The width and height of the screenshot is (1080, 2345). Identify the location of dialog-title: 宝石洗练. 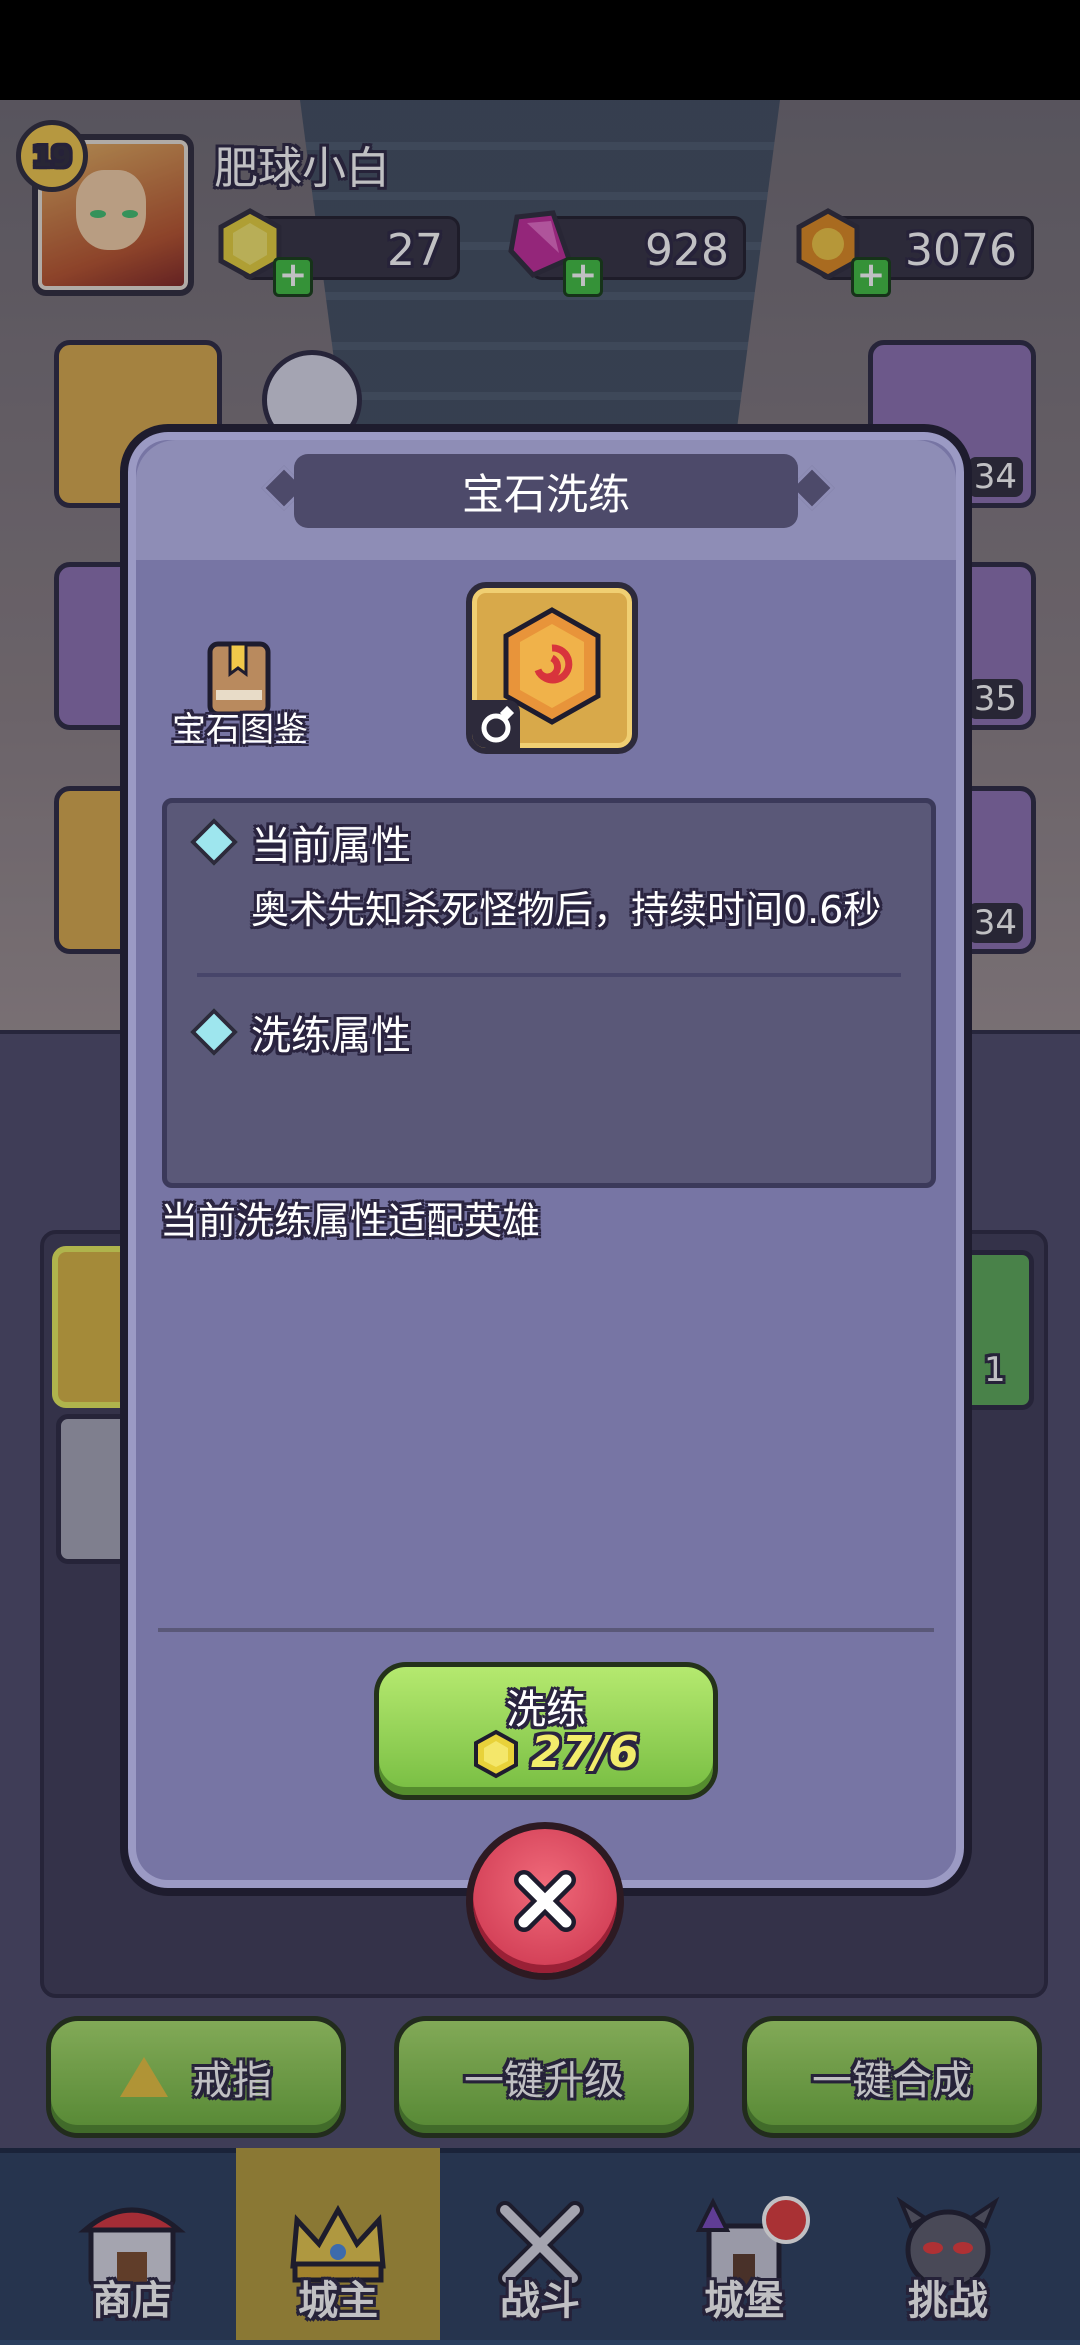
(546, 491).